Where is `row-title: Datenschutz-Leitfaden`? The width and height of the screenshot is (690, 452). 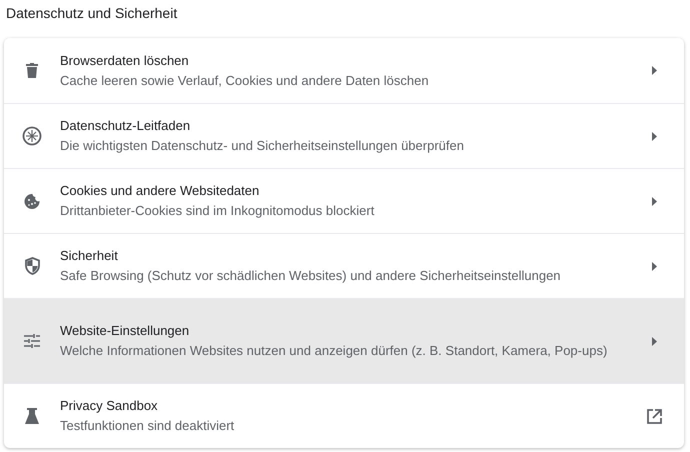
row-title: Datenschutz-Leitfaden is located at coordinates (126, 126).